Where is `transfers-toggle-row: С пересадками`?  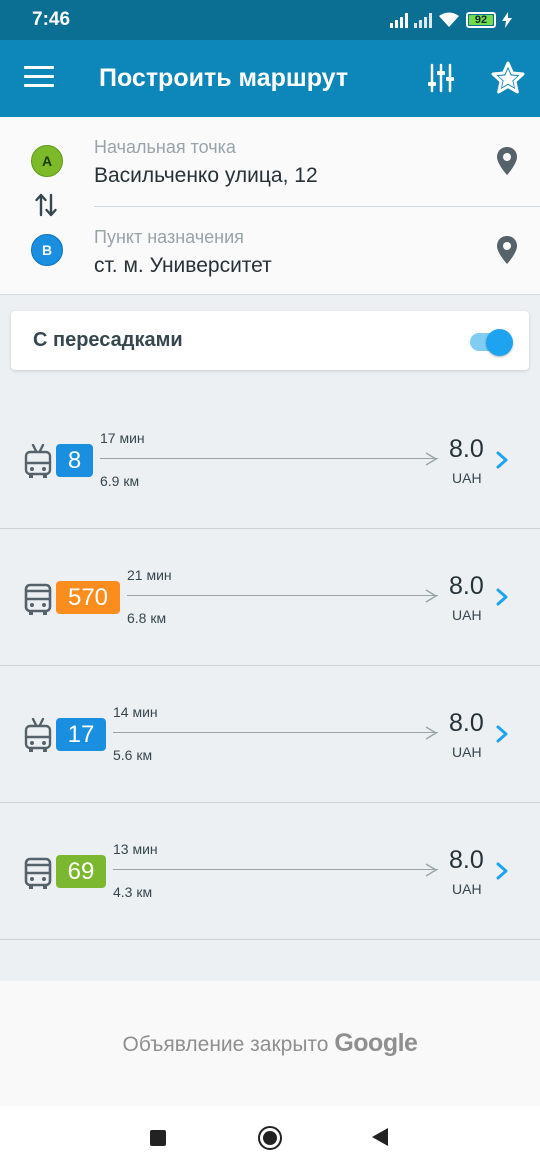 transfers-toggle-row: С пересадками is located at coordinates (270, 340).